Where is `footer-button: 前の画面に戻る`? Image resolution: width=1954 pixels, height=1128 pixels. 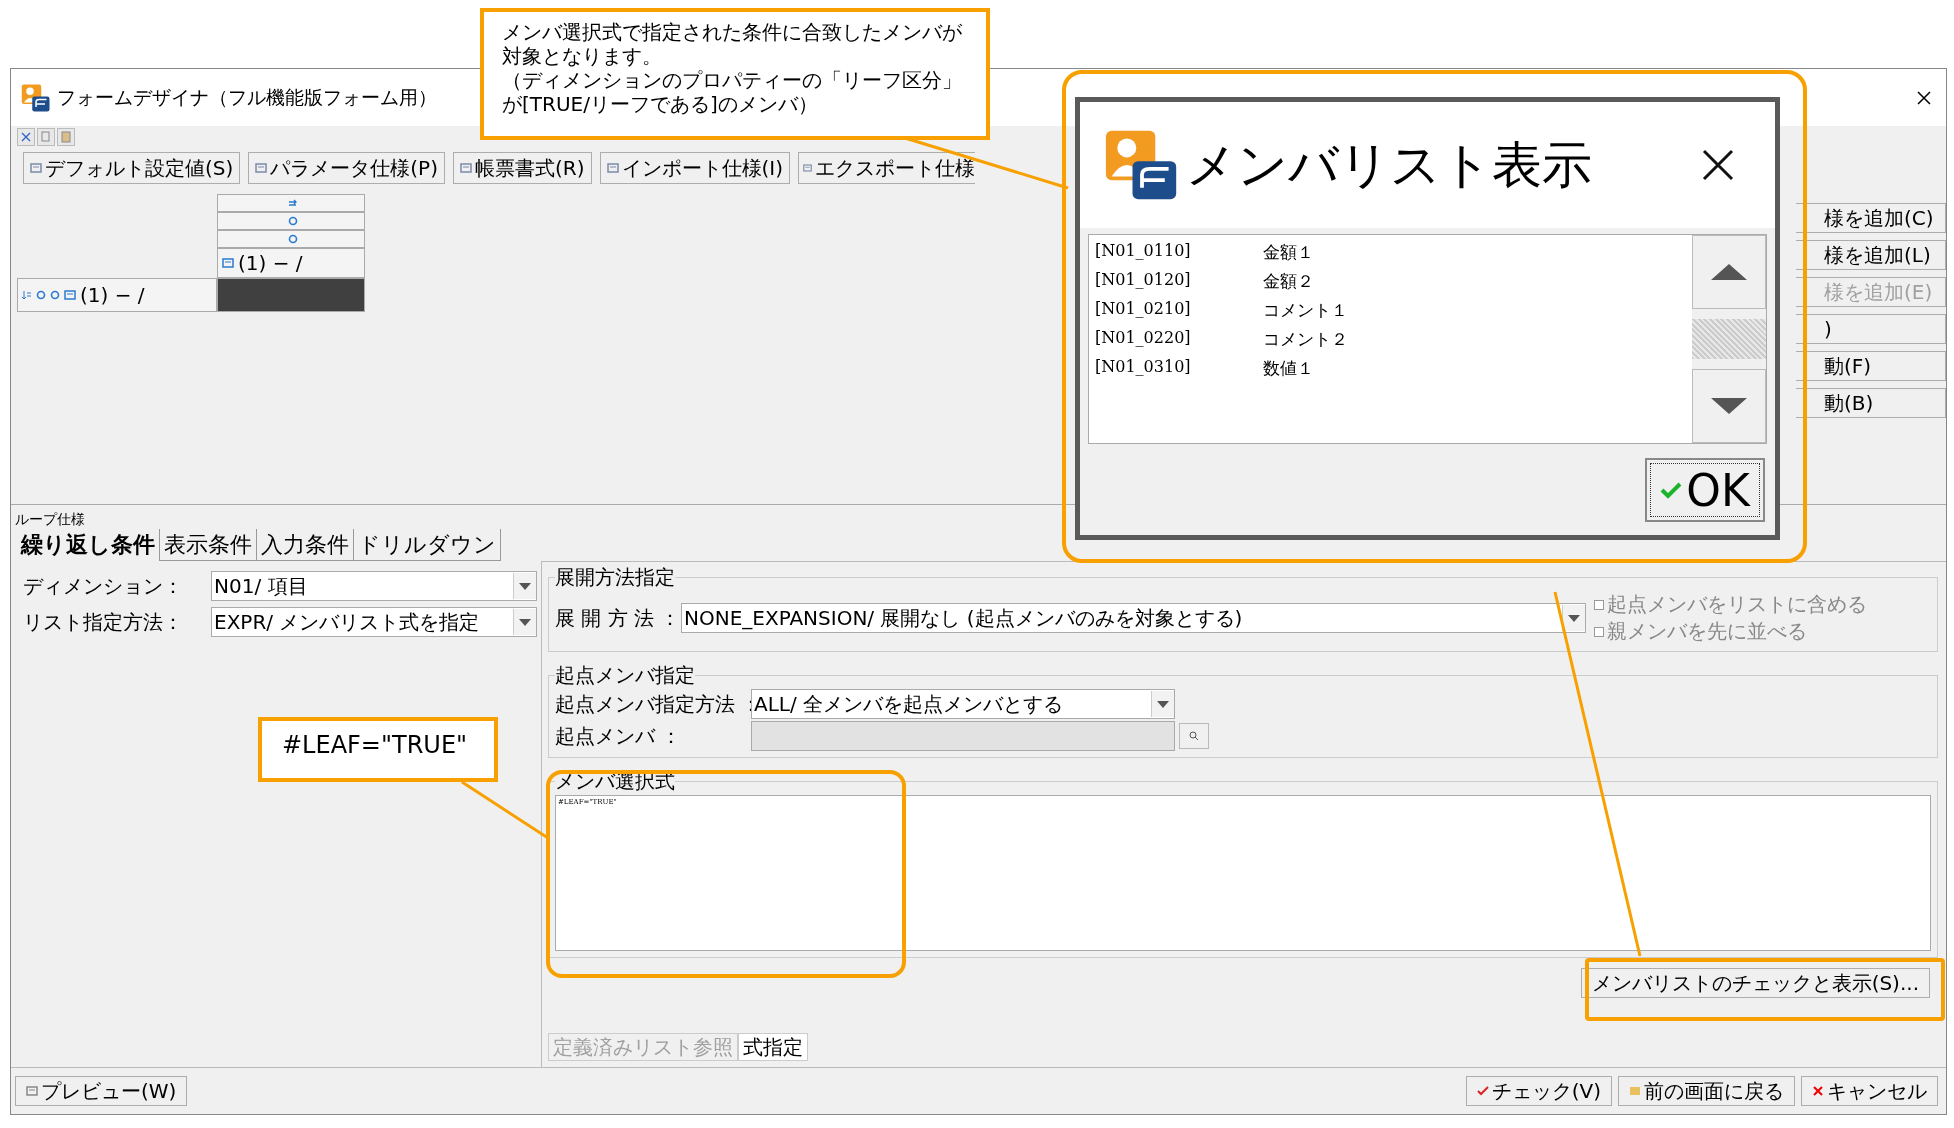
footer-button: 前の画面に戻る is located at coordinates (1706, 1091).